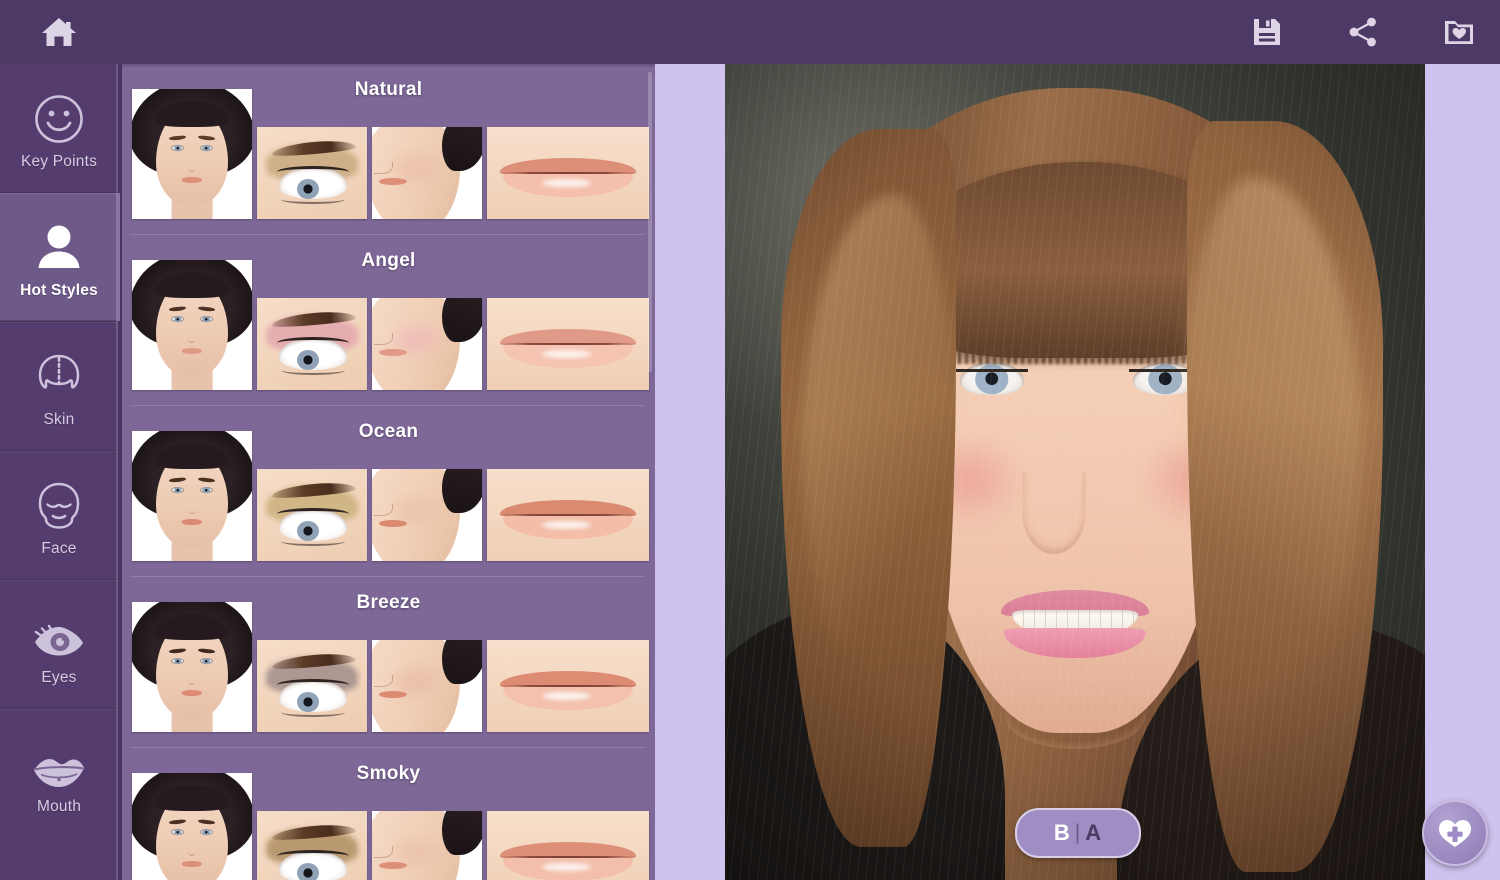  What do you see at coordinates (1075, 624) in the screenshot?
I see `mouth-region` at bounding box center [1075, 624].